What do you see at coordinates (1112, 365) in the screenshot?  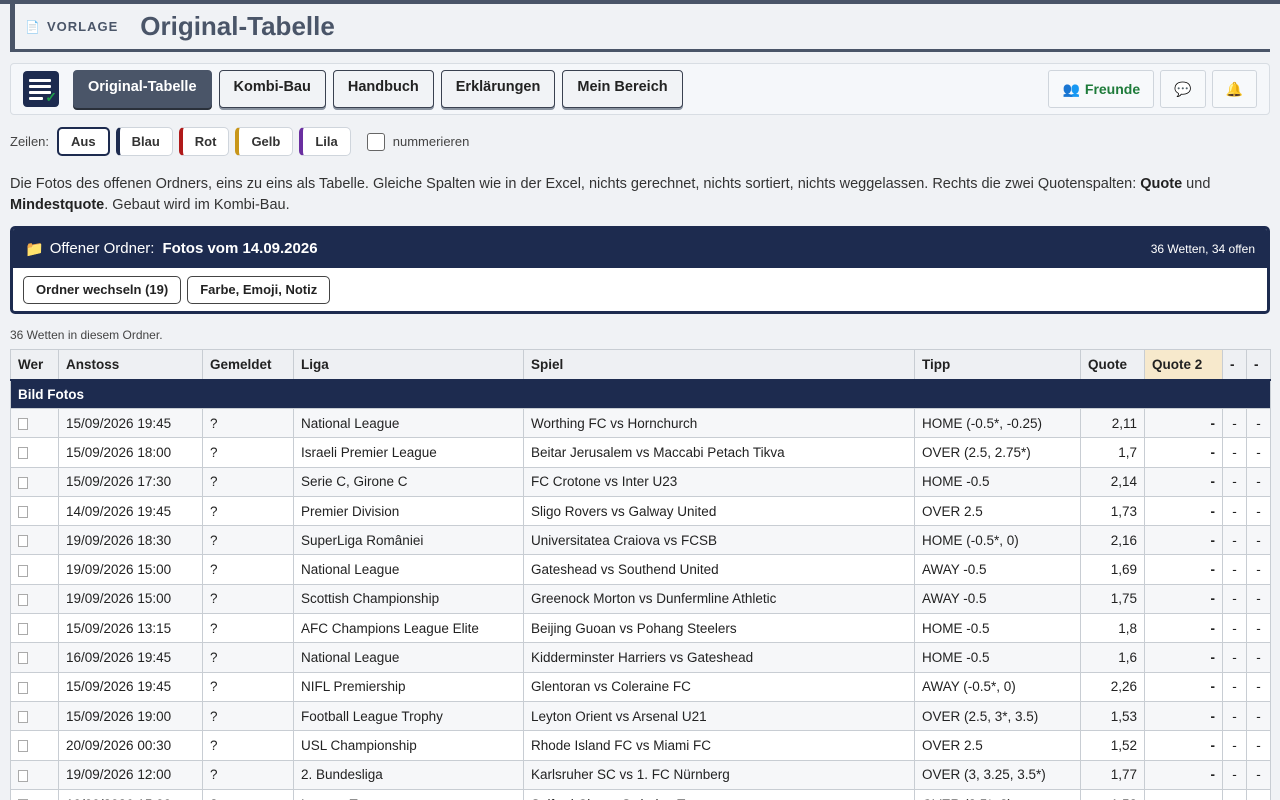 I see `col-quote: Quote` at bounding box center [1112, 365].